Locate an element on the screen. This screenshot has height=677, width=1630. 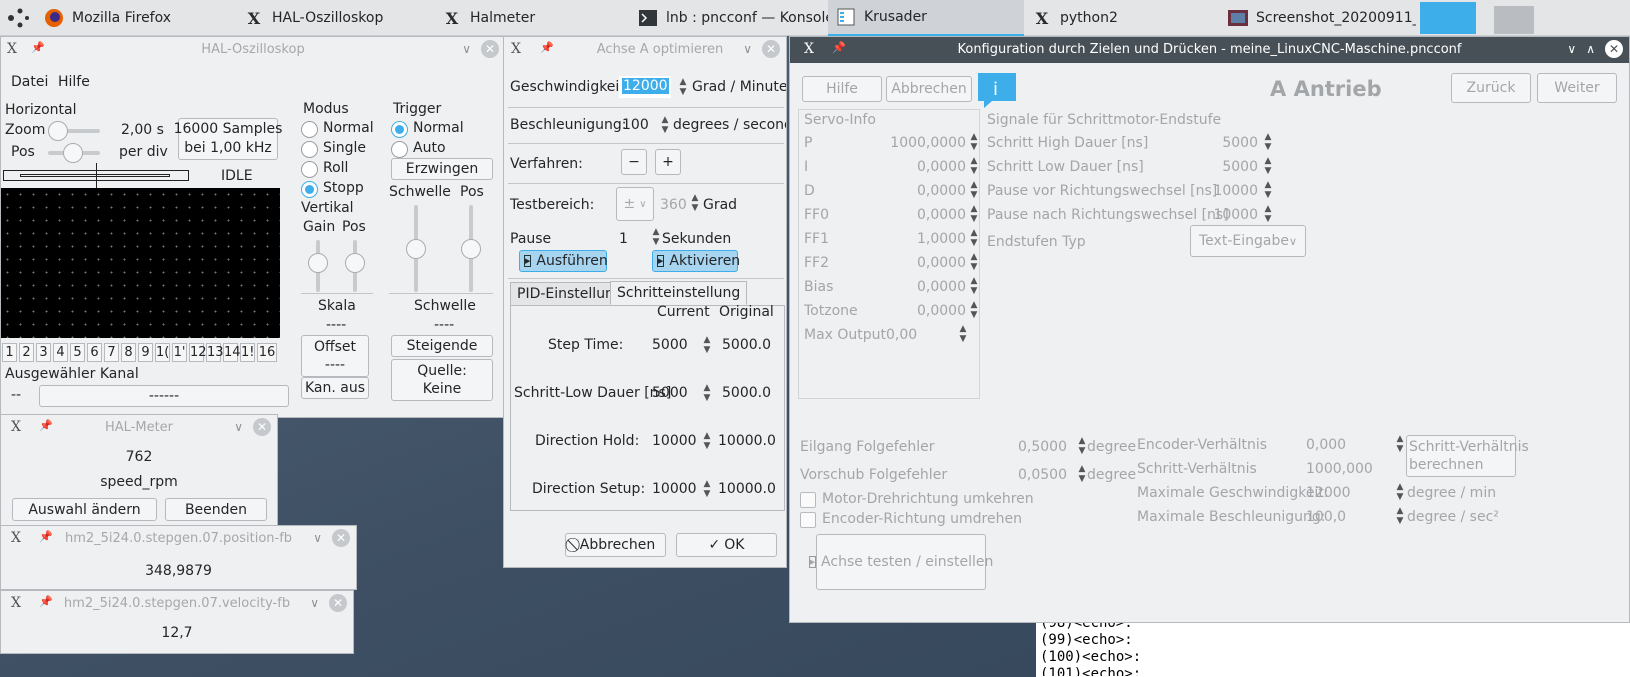
menu-datei: Datei is located at coordinates (29, 82).